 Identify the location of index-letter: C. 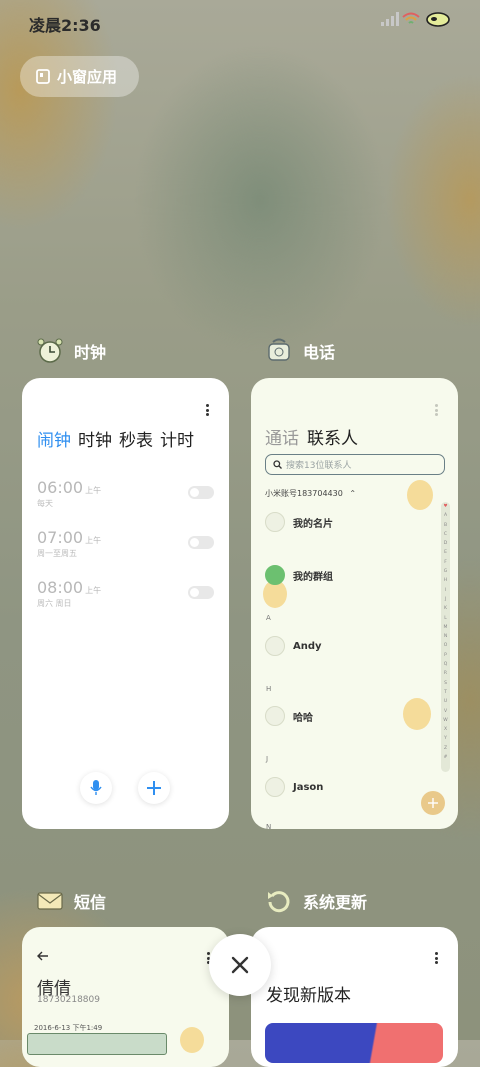
(445, 534).